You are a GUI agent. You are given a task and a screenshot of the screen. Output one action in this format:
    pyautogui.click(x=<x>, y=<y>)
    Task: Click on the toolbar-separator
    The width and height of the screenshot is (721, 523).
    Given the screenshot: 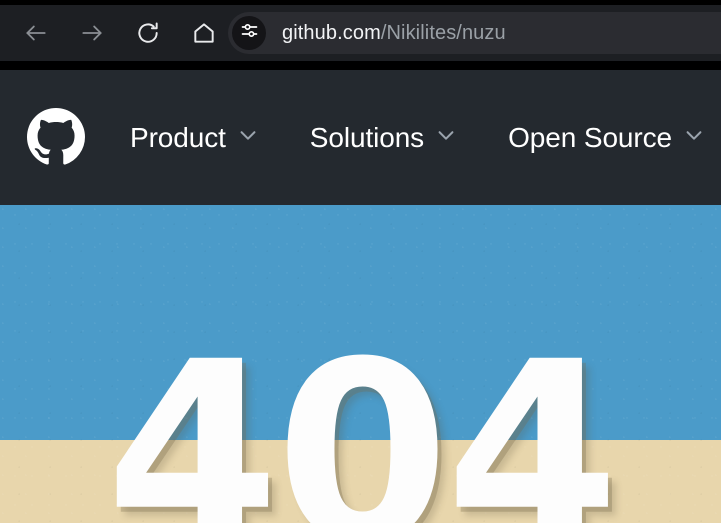 What is the action you would take?
    pyautogui.click(x=360, y=65)
    